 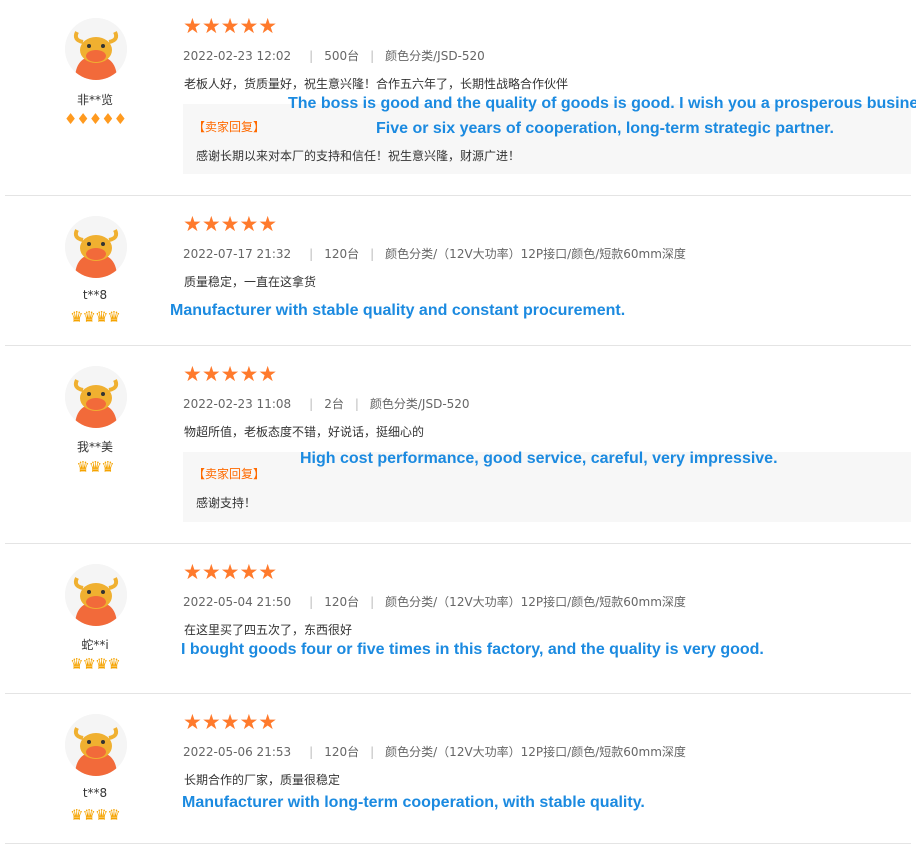 What do you see at coordinates (262, 780) in the screenshot?
I see `review-content: 长期合作的厂家，质量很稳定` at bounding box center [262, 780].